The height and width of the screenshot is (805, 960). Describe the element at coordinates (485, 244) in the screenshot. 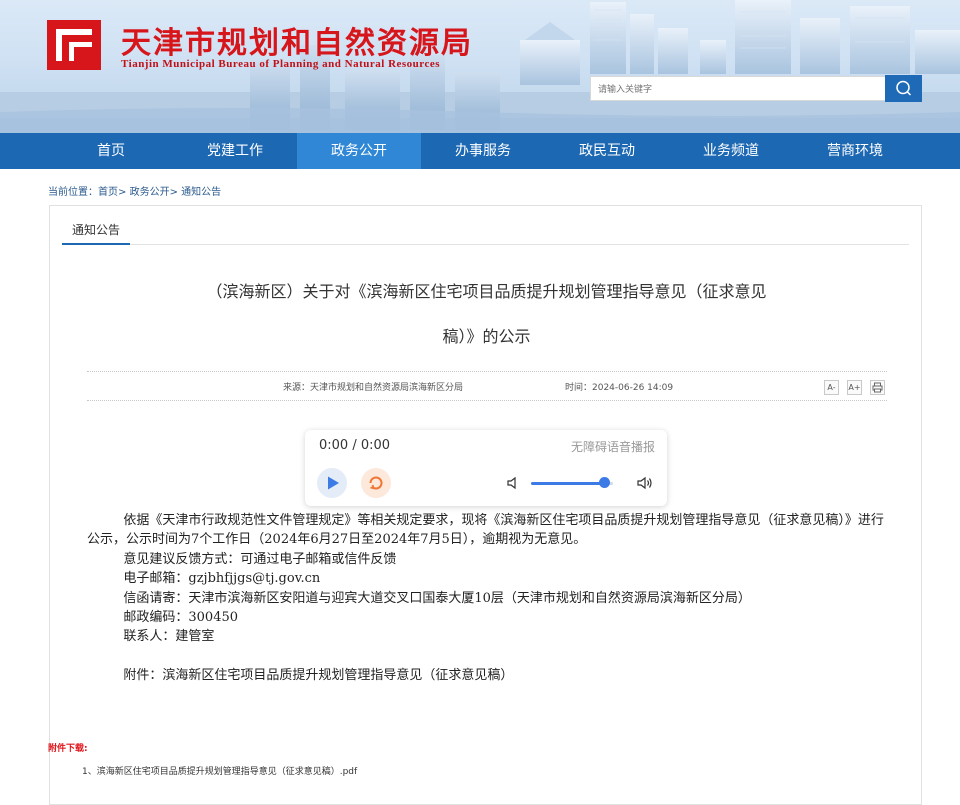

I see `tab-divider` at that location.